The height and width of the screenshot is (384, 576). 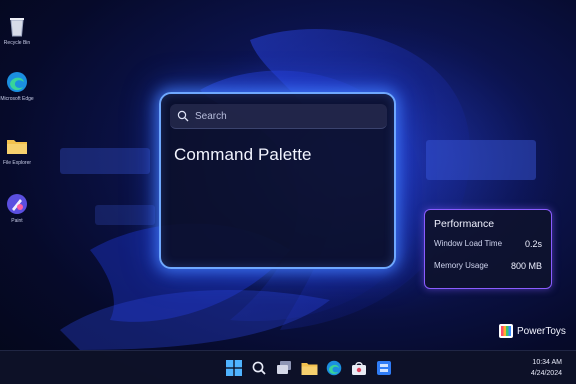 What do you see at coordinates (384, 368) in the screenshot?
I see `app-icon` at bounding box center [384, 368].